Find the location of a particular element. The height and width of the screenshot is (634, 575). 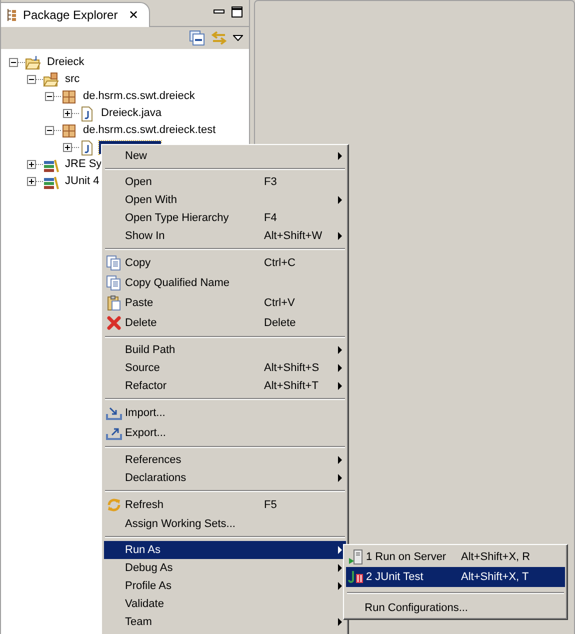

view-tab: Package Explorer ✕ is located at coordinates (75, 14).